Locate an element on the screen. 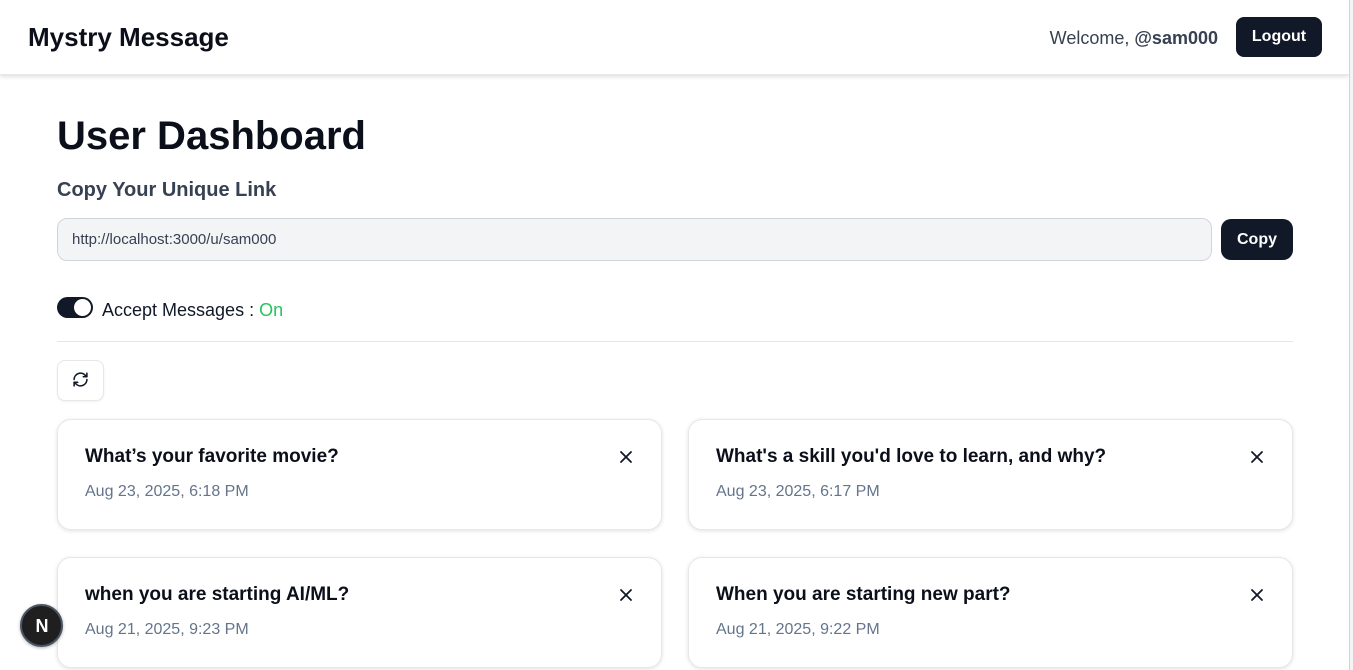 This screenshot has width=1353, height=670. welcome-text: Welcome, @sam000 is located at coordinates (1134, 38).